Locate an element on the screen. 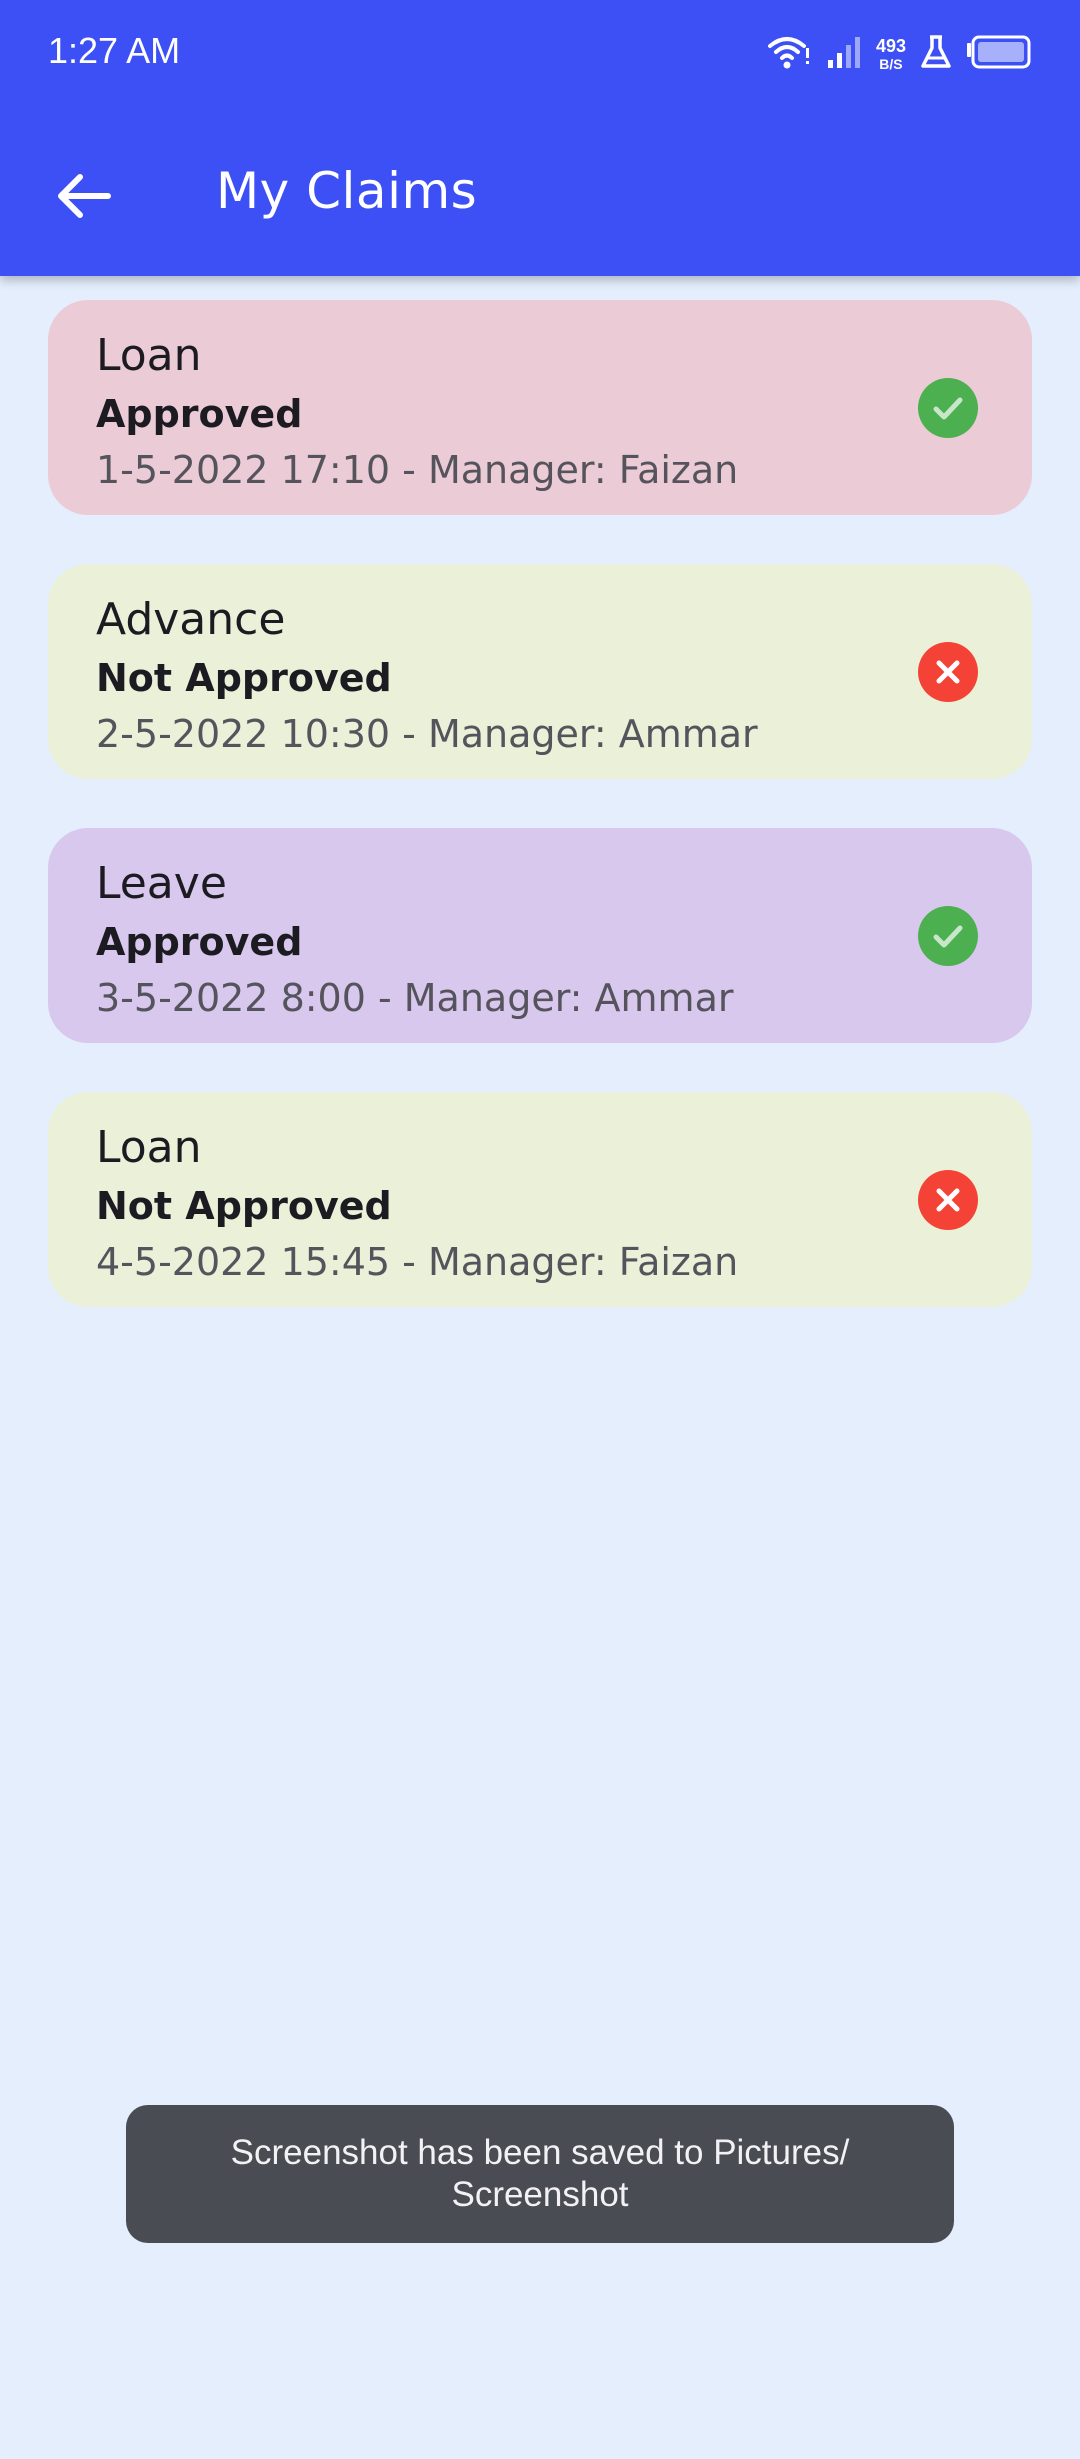 This screenshot has width=1080, height=2459. back-button is located at coordinates (84, 198).